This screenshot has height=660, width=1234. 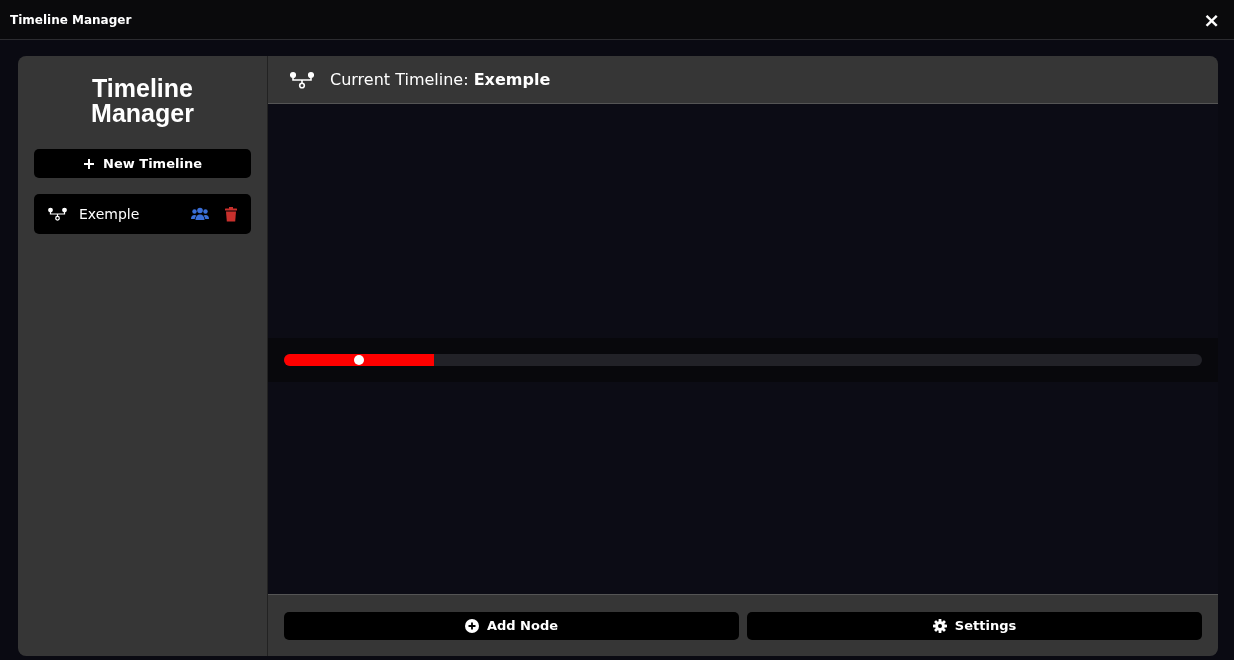 What do you see at coordinates (440, 79) in the screenshot?
I see `current-timeline-label: Current Timeline: Exemple` at bounding box center [440, 79].